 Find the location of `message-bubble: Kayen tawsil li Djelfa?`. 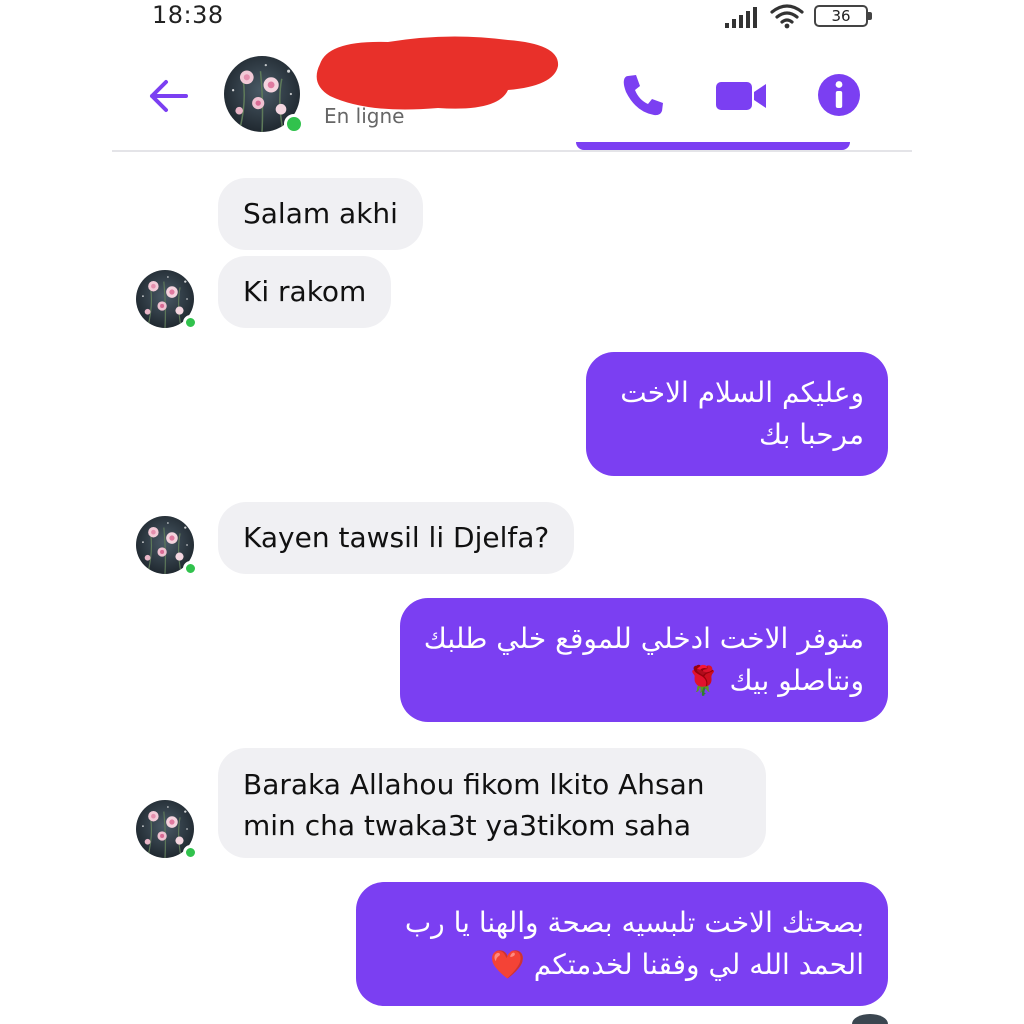

message-bubble: Kayen tawsil li Djelfa? is located at coordinates (396, 538).